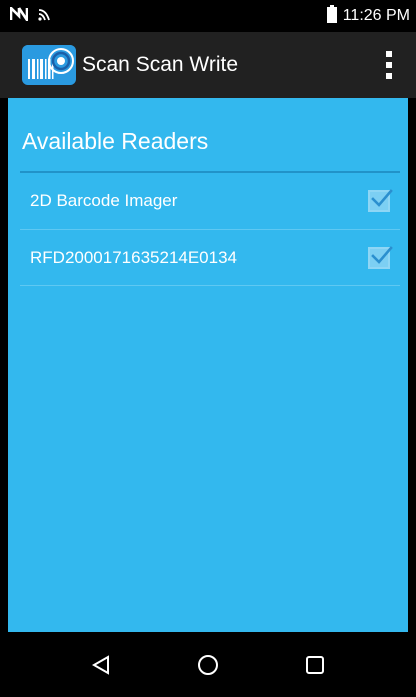  I want to click on status-icons-right: 11:26 PM, so click(368, 16).